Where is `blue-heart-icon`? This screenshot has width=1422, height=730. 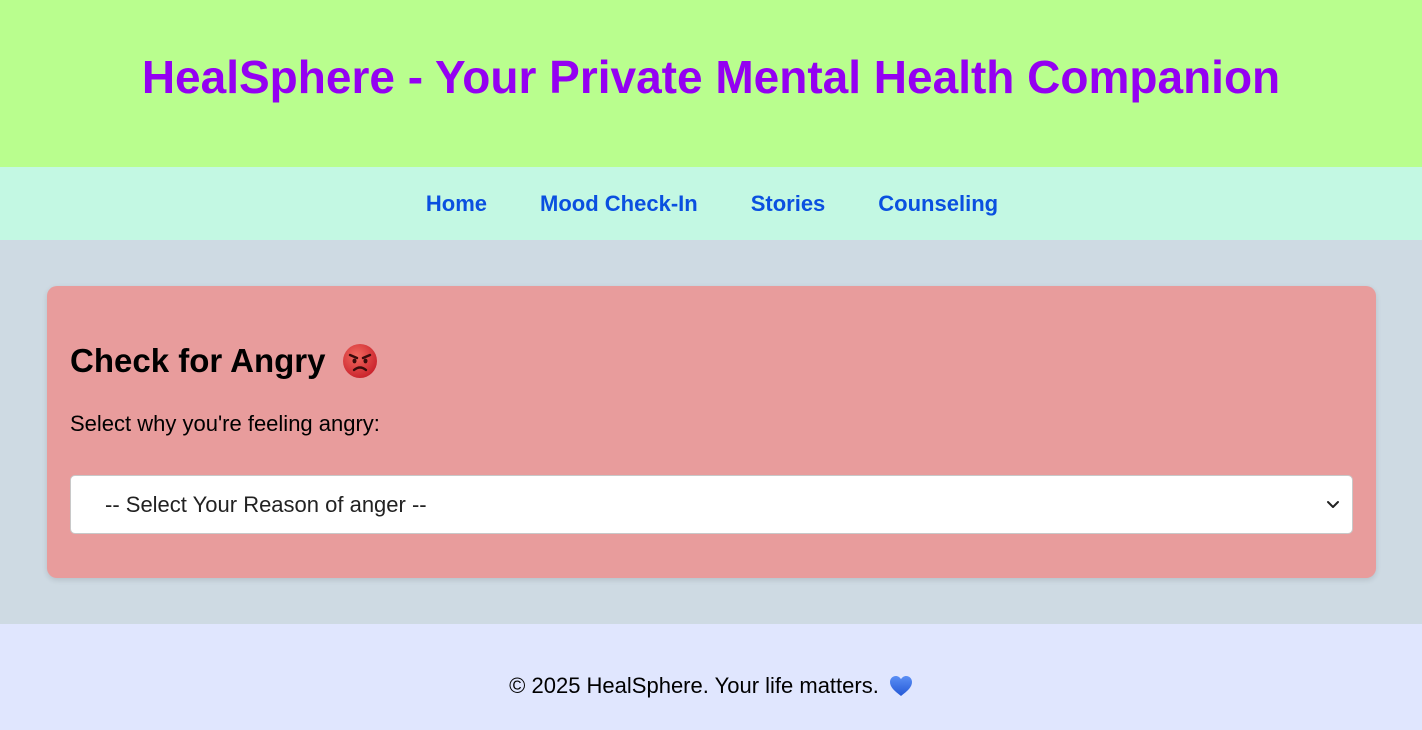 blue-heart-icon is located at coordinates (900, 686).